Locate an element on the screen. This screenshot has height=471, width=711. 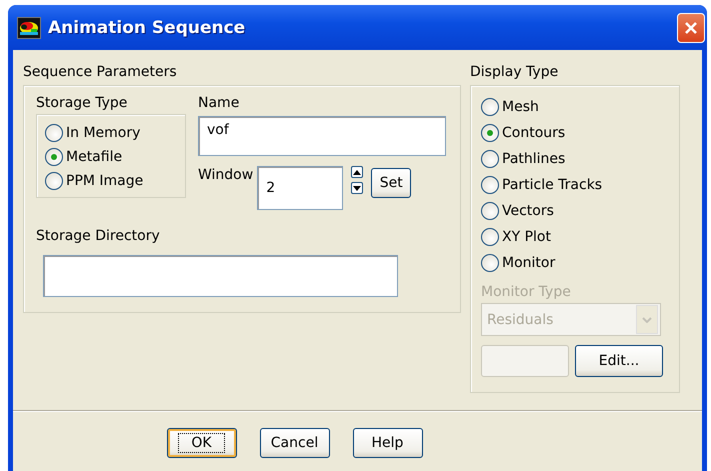
radio-option: Vectors is located at coordinates (580, 211).